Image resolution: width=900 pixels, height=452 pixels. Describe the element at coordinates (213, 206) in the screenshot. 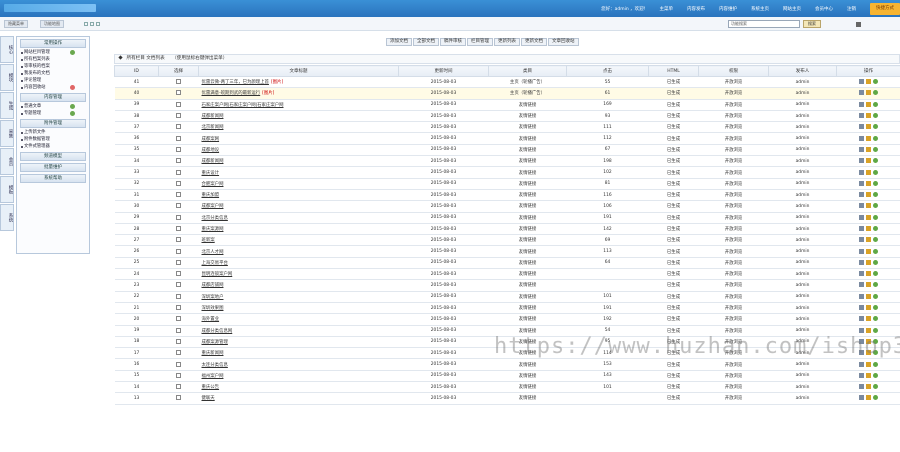

I see `doc-title-link: 成都案户网` at that location.